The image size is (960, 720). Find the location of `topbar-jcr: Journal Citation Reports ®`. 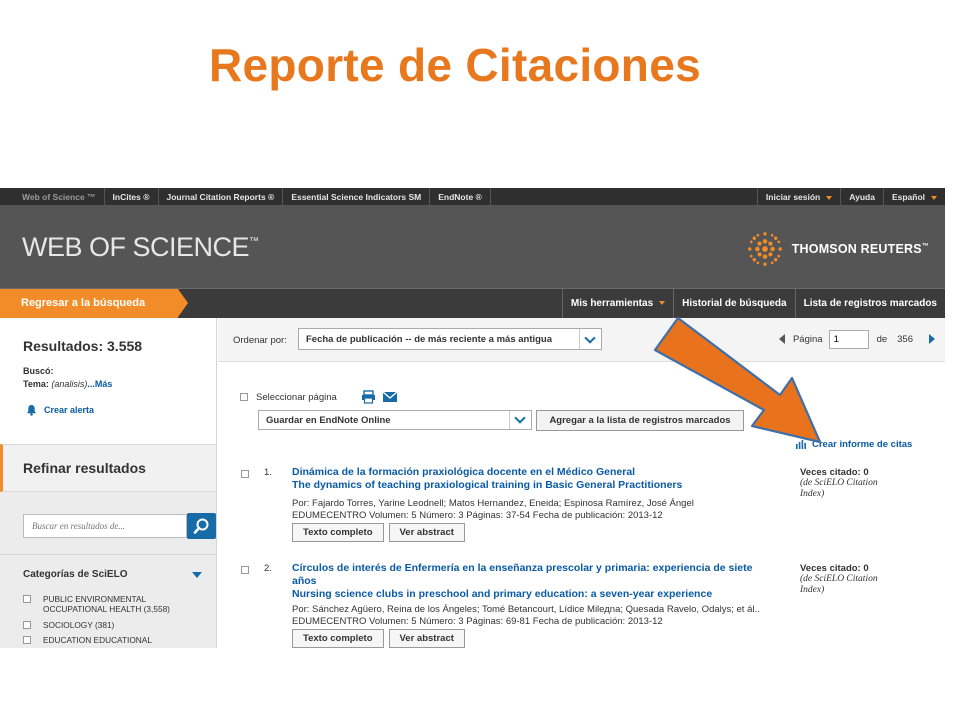

topbar-jcr: Journal Citation Reports ® is located at coordinates (221, 197).